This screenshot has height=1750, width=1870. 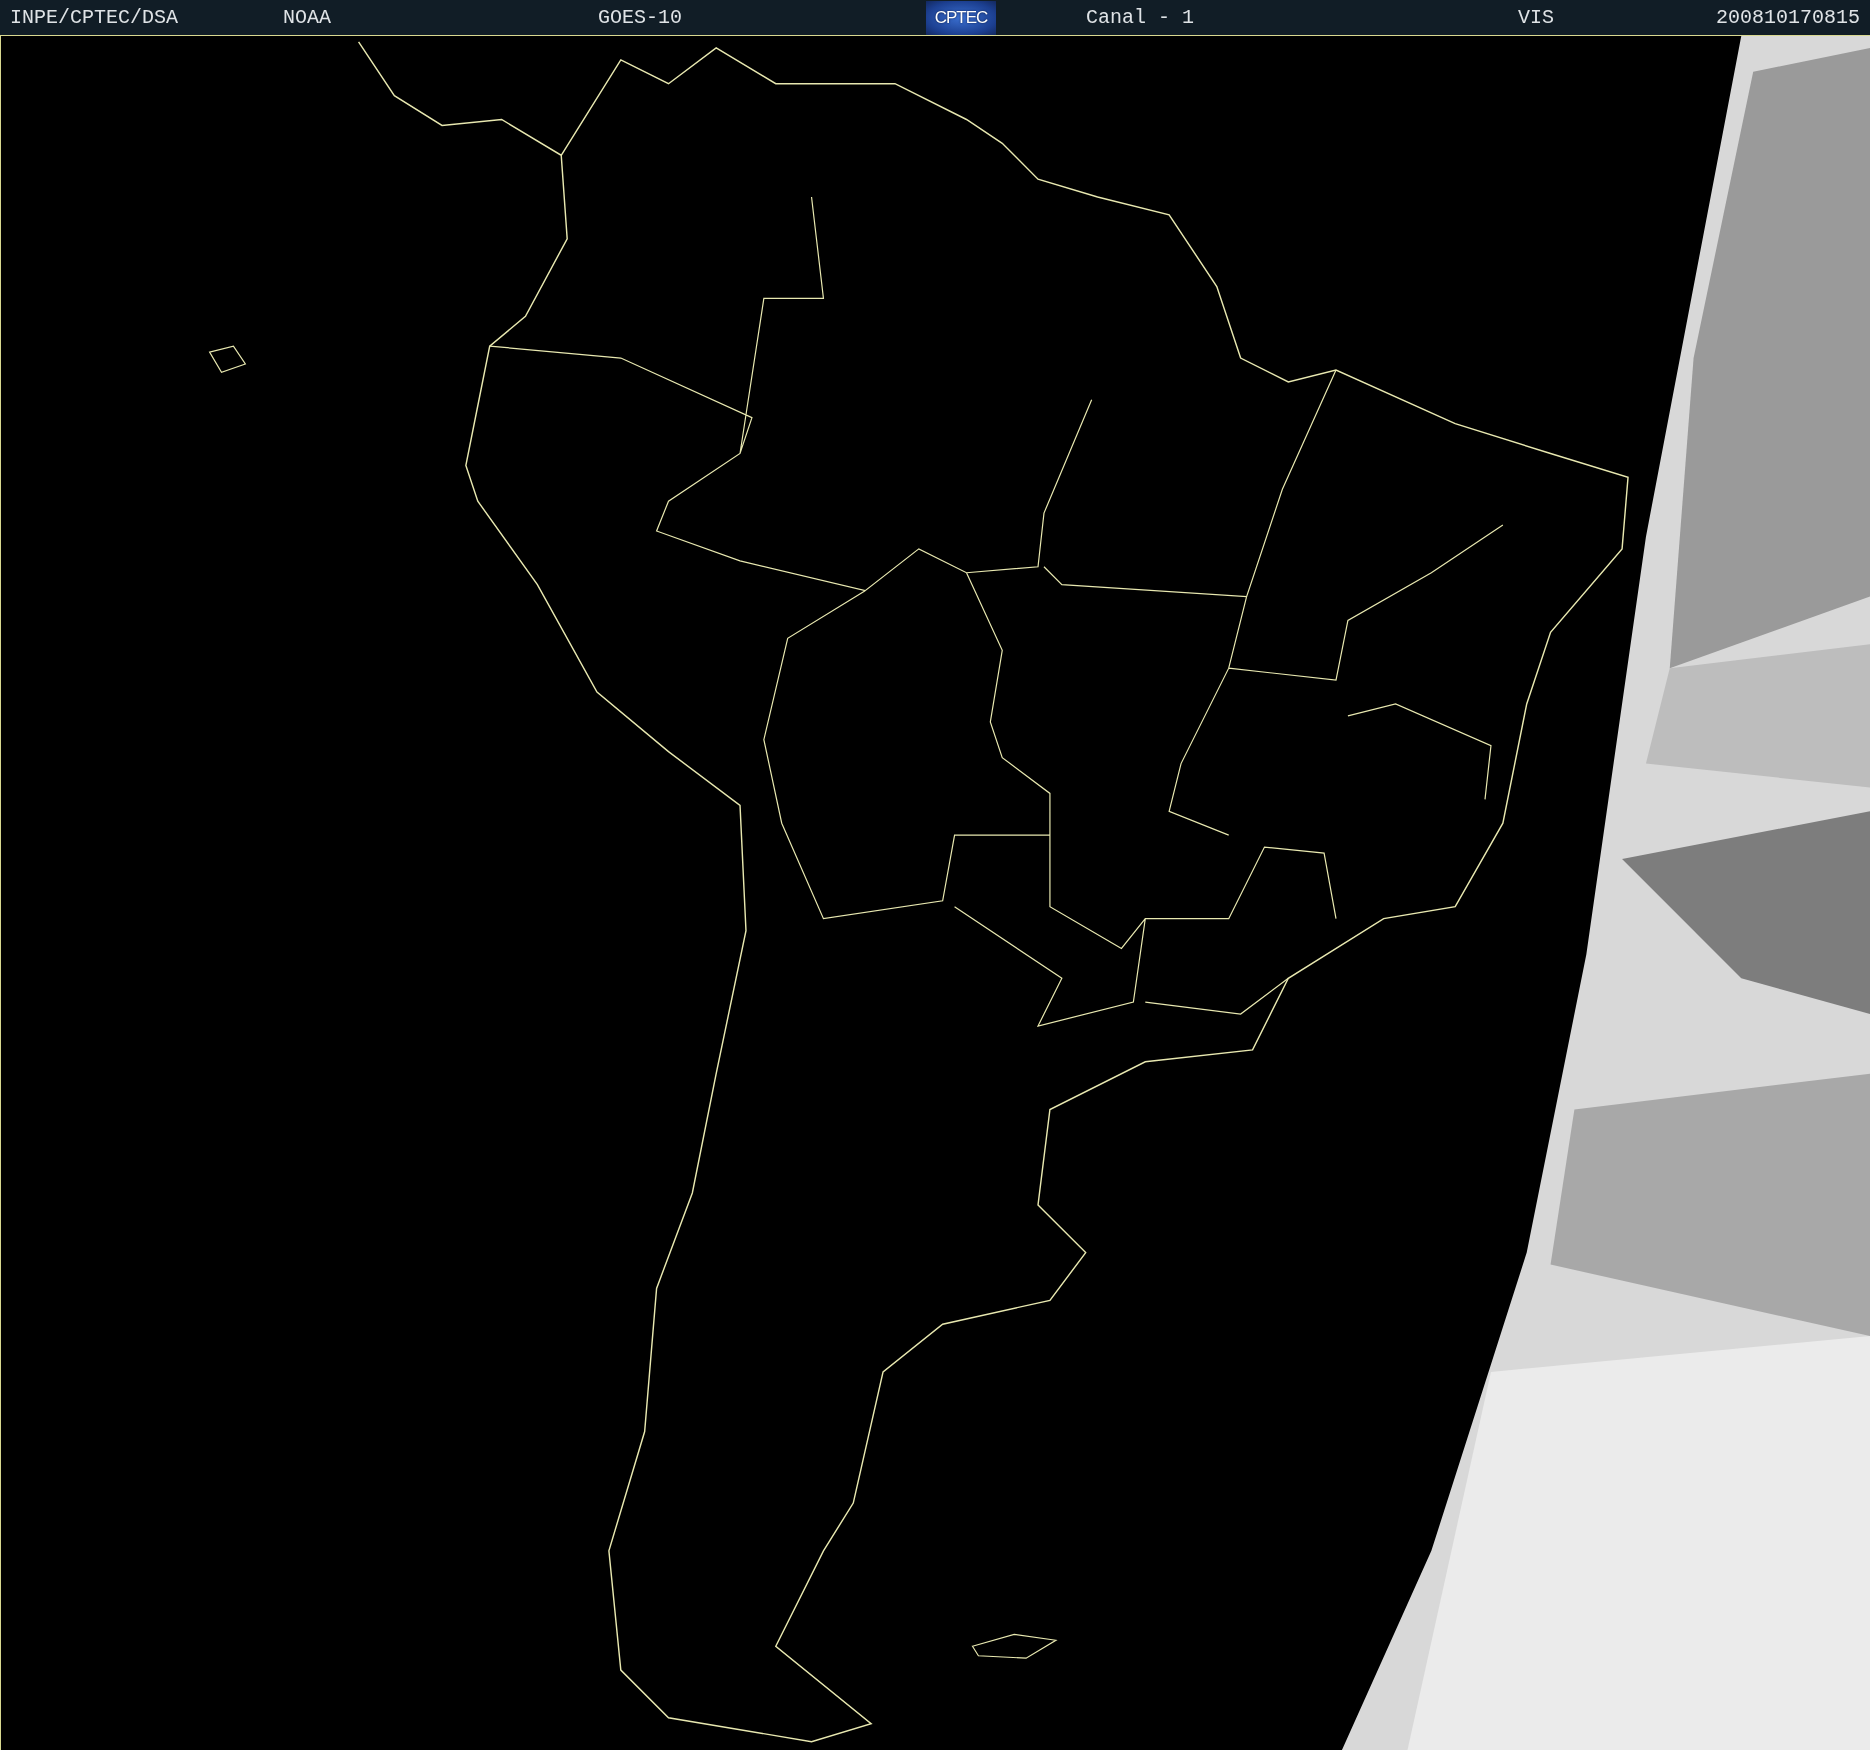 What do you see at coordinates (1140, 17) in the screenshot?
I see `channel-label: Canal - 1` at bounding box center [1140, 17].